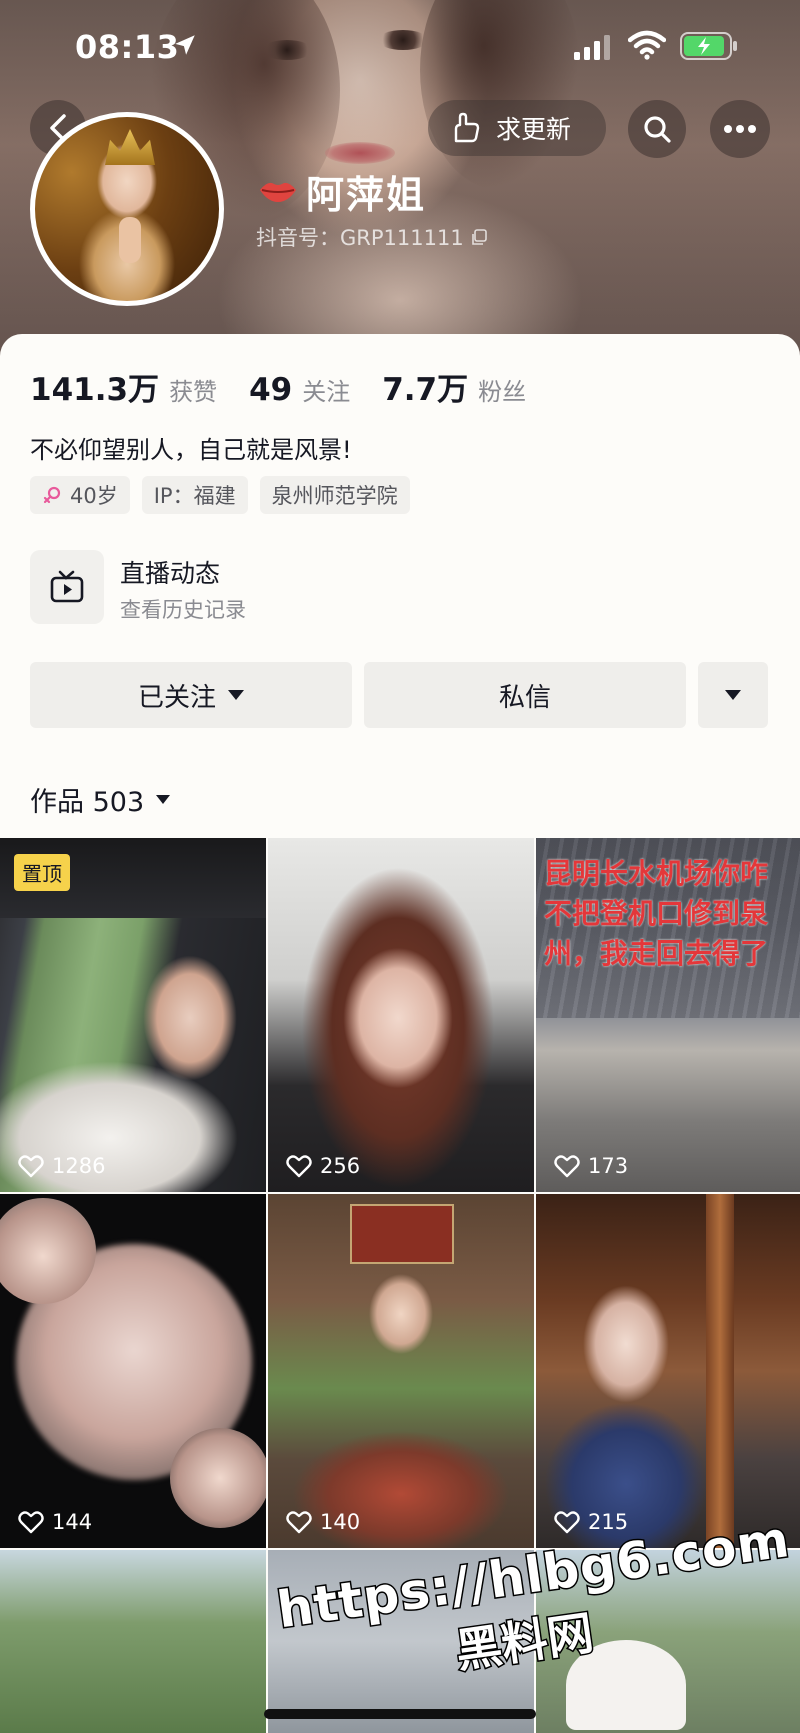 The height and width of the screenshot is (1733, 800). I want to click on stat-followers-label: 粉丝, so click(502, 392).